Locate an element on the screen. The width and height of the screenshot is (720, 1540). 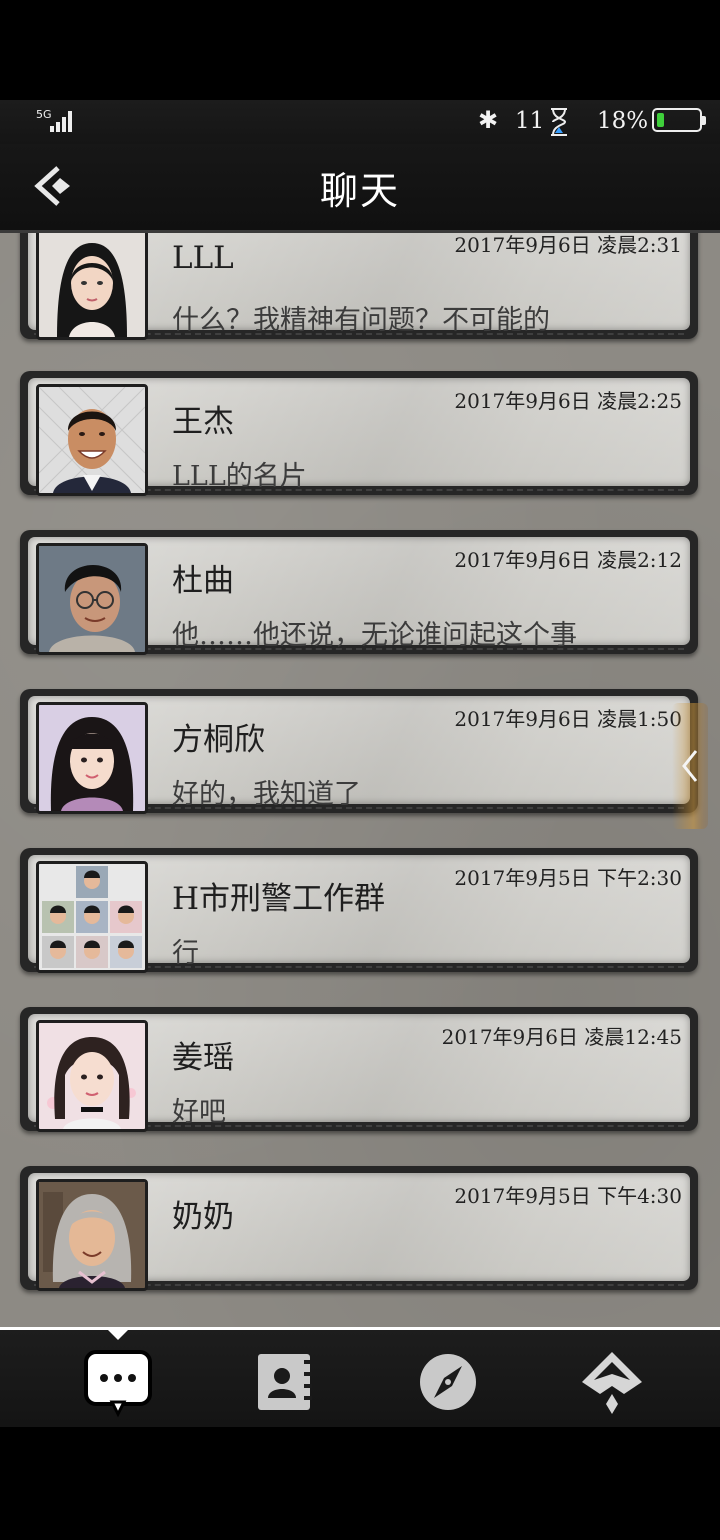
chat-name: 王杰 is located at coordinates (203, 422).